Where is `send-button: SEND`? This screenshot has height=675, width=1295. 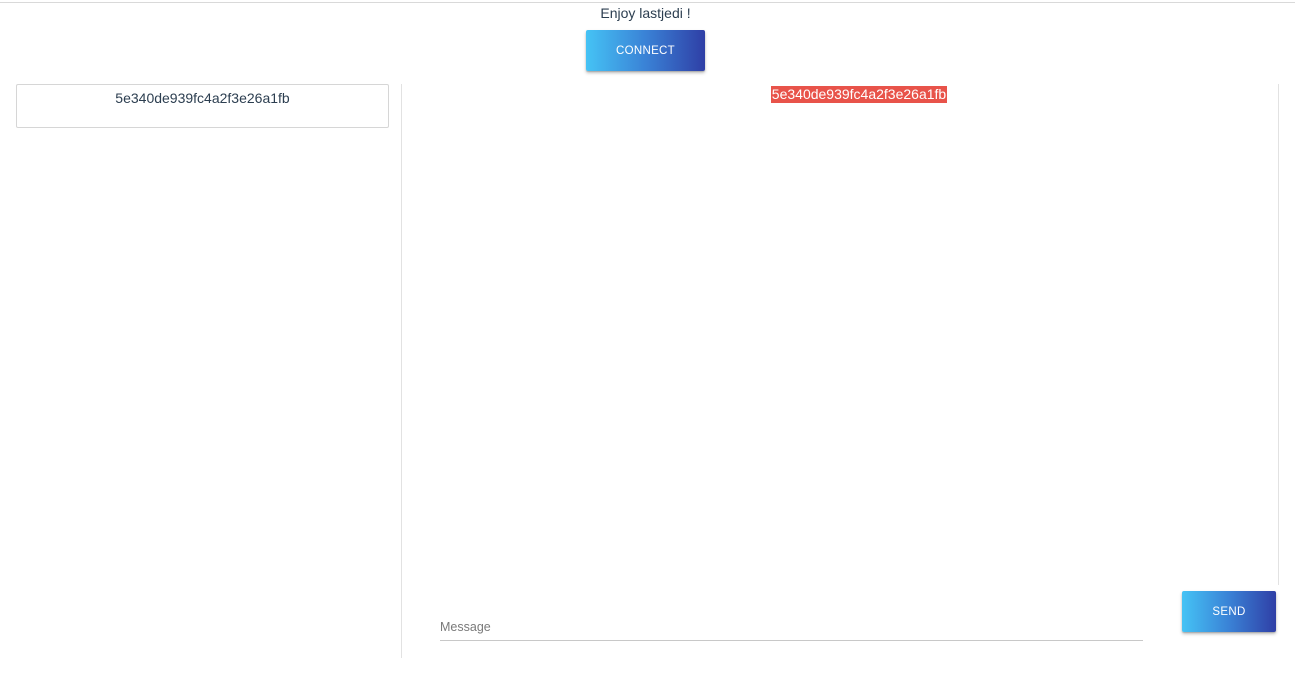
send-button: SEND is located at coordinates (1229, 611).